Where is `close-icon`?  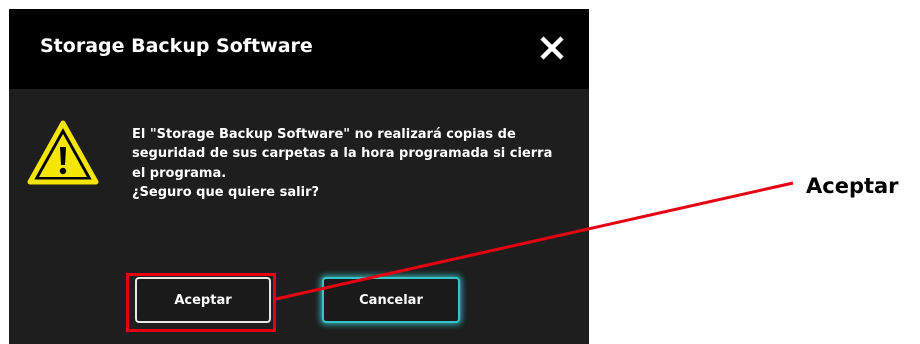 close-icon is located at coordinates (552, 48).